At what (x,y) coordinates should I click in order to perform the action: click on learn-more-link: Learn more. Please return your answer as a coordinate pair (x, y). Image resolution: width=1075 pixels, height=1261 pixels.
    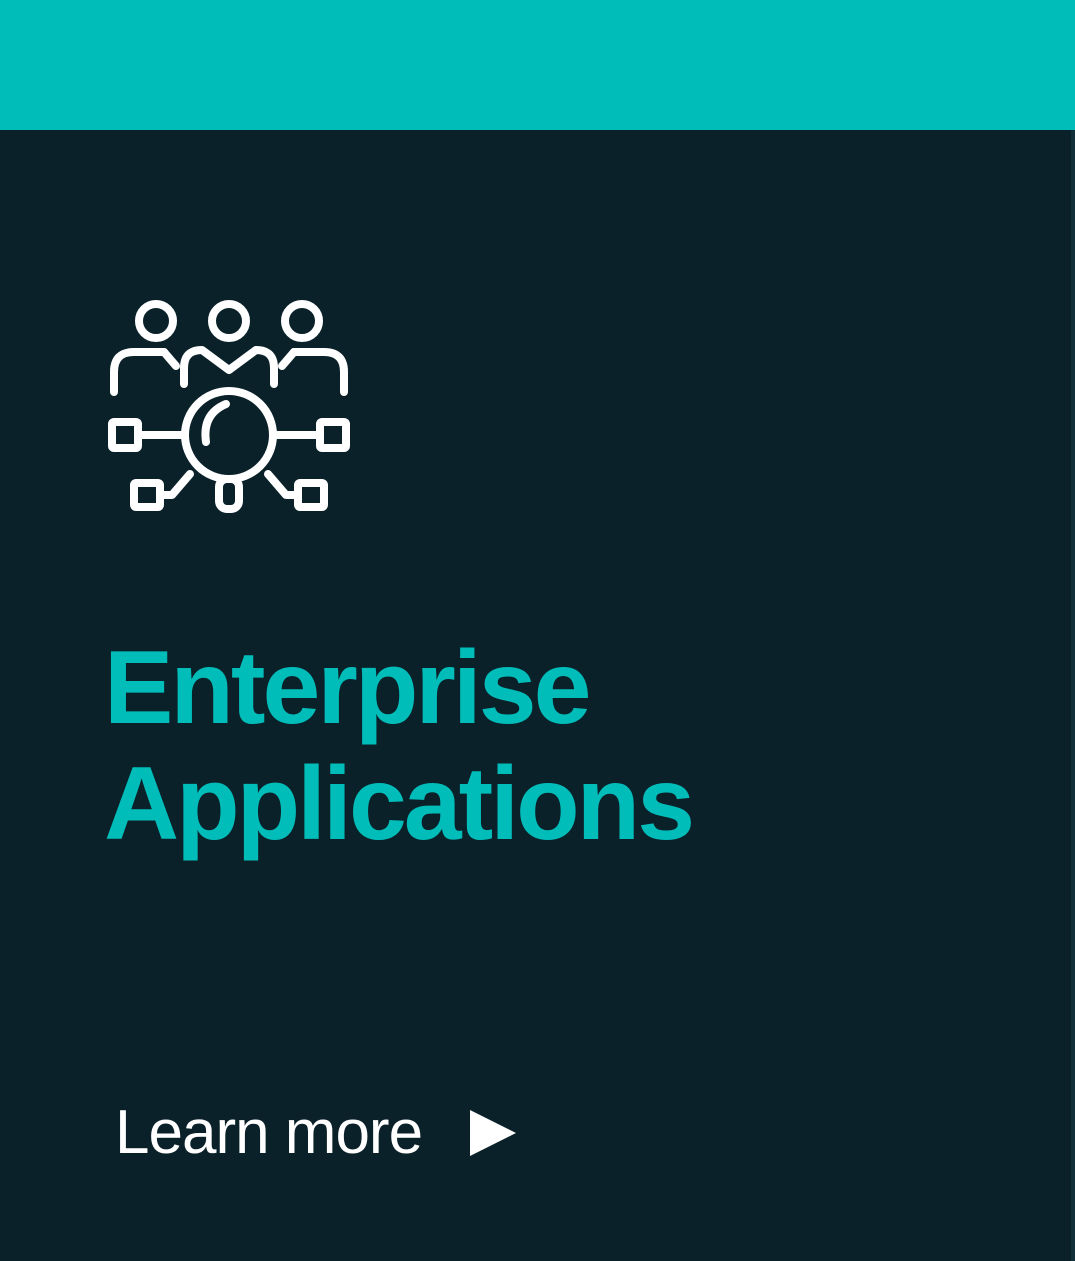
    Looking at the image, I should click on (316, 1133).